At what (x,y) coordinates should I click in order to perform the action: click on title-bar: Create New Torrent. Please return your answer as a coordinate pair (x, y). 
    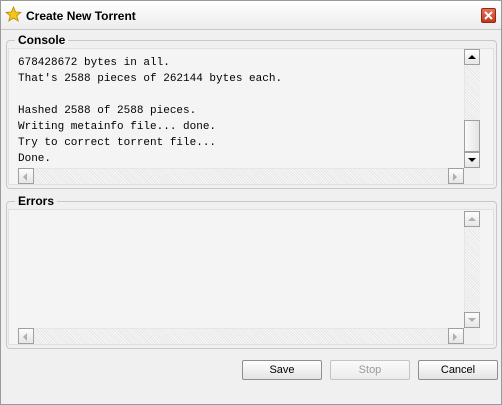
    Looking at the image, I should click on (251, 15).